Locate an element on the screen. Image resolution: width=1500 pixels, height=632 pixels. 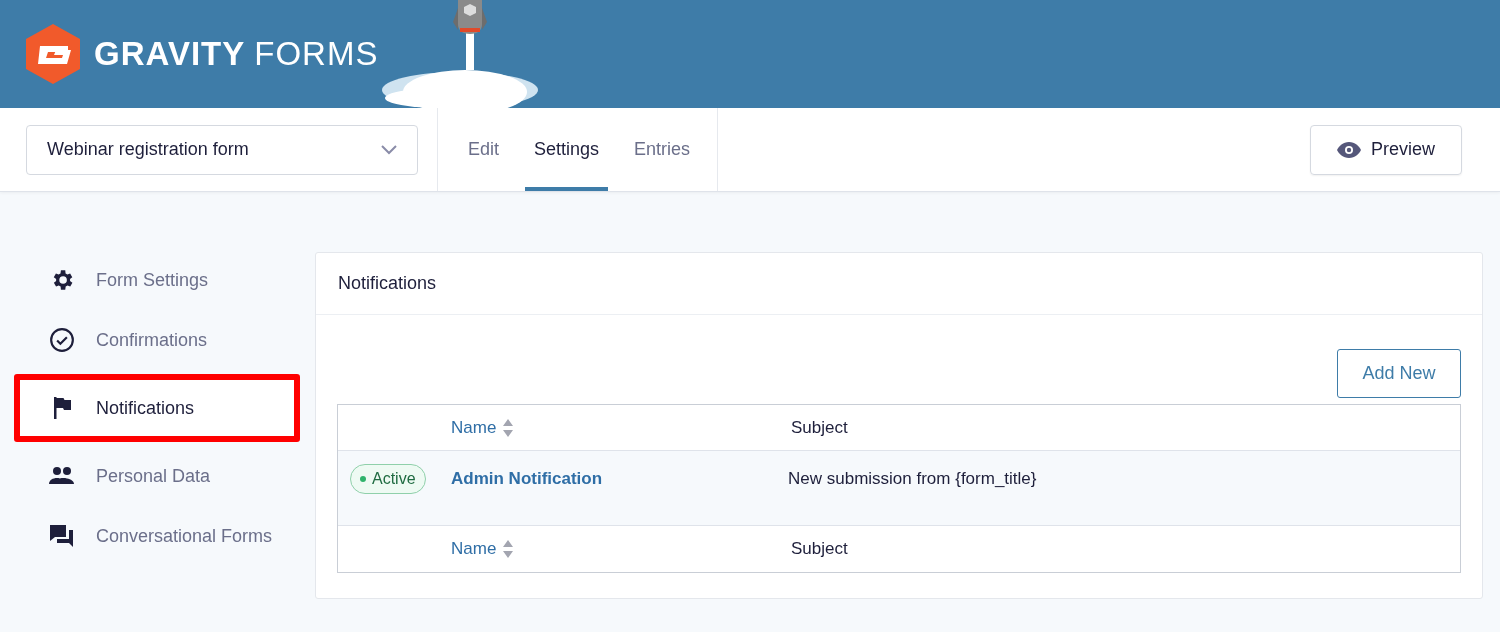
logo-text: FORMS is located at coordinates (316, 54).